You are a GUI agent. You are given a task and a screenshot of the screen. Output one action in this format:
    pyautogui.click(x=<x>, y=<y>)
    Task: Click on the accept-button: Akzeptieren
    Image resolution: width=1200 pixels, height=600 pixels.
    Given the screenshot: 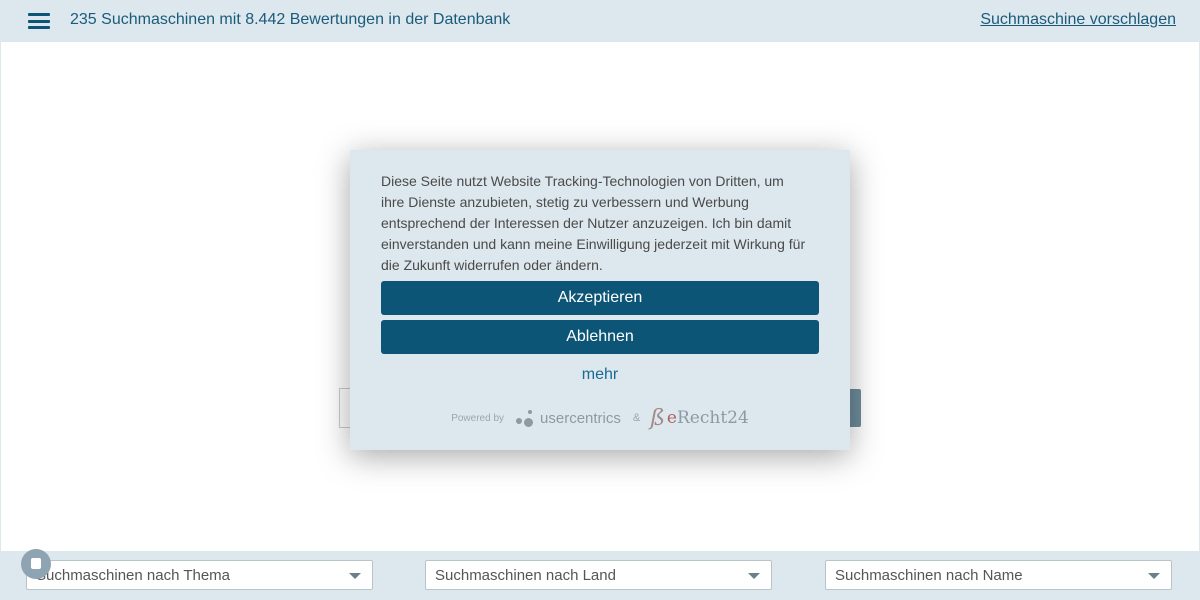 What is the action you would take?
    pyautogui.click(x=600, y=298)
    